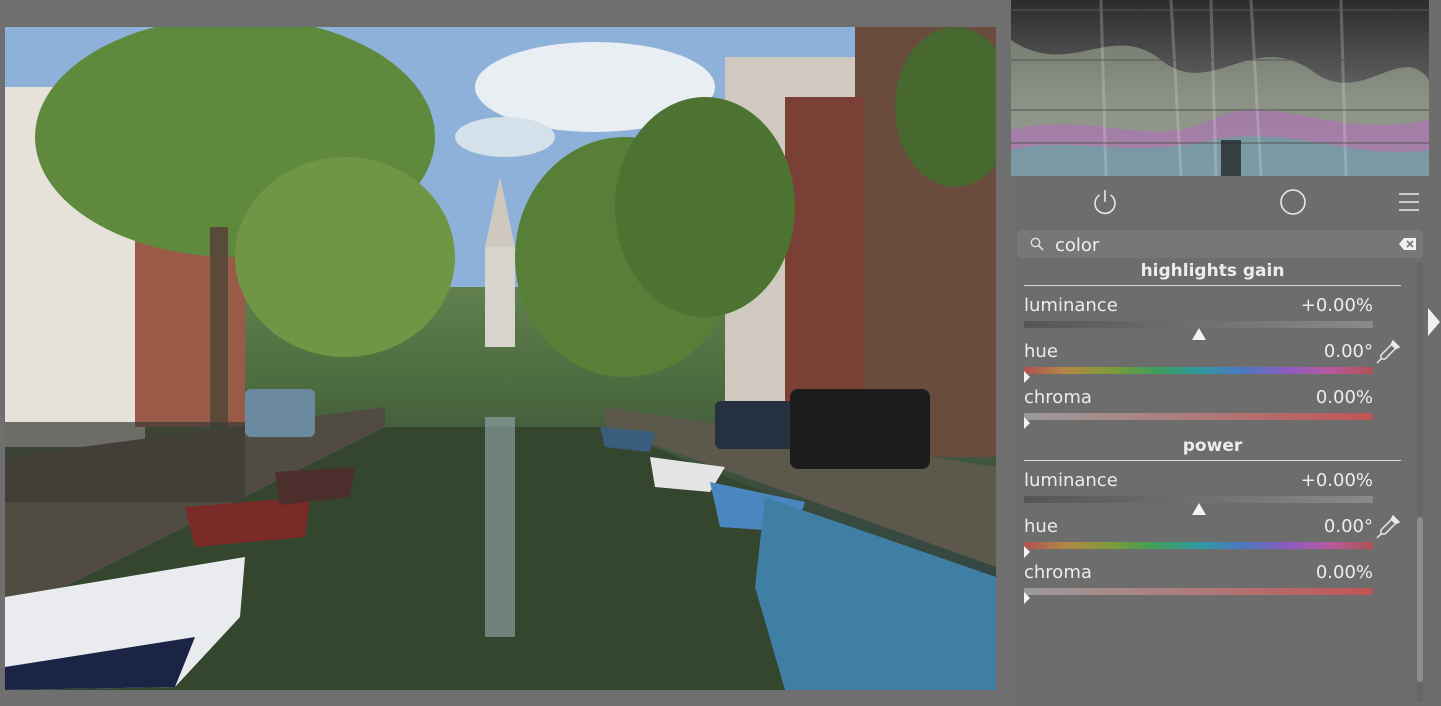 The height and width of the screenshot is (706, 1441). I want to click on module-search, so click(1220, 244).